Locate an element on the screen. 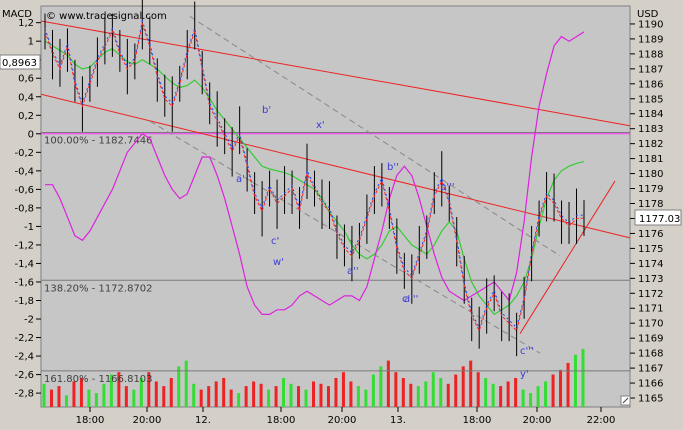 This screenshot has width=683, height=430. right-tick-label: 1183 is located at coordinates (650, 129).